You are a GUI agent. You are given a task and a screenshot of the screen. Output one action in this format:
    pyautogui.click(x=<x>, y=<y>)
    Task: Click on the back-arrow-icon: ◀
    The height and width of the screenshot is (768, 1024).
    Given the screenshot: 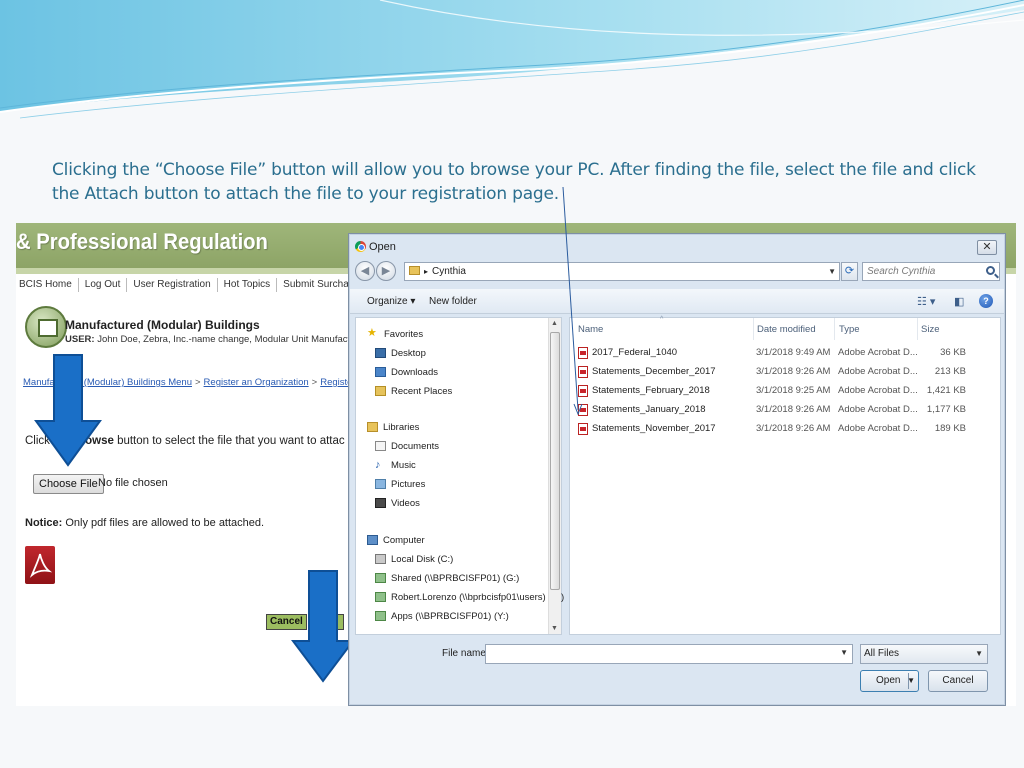 What is the action you would take?
    pyautogui.click(x=365, y=271)
    